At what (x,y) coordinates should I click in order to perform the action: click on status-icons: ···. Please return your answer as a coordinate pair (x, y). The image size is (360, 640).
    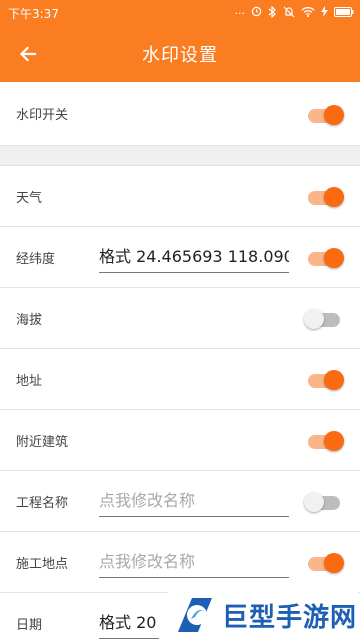
    Looking at the image, I should click on (294, 13).